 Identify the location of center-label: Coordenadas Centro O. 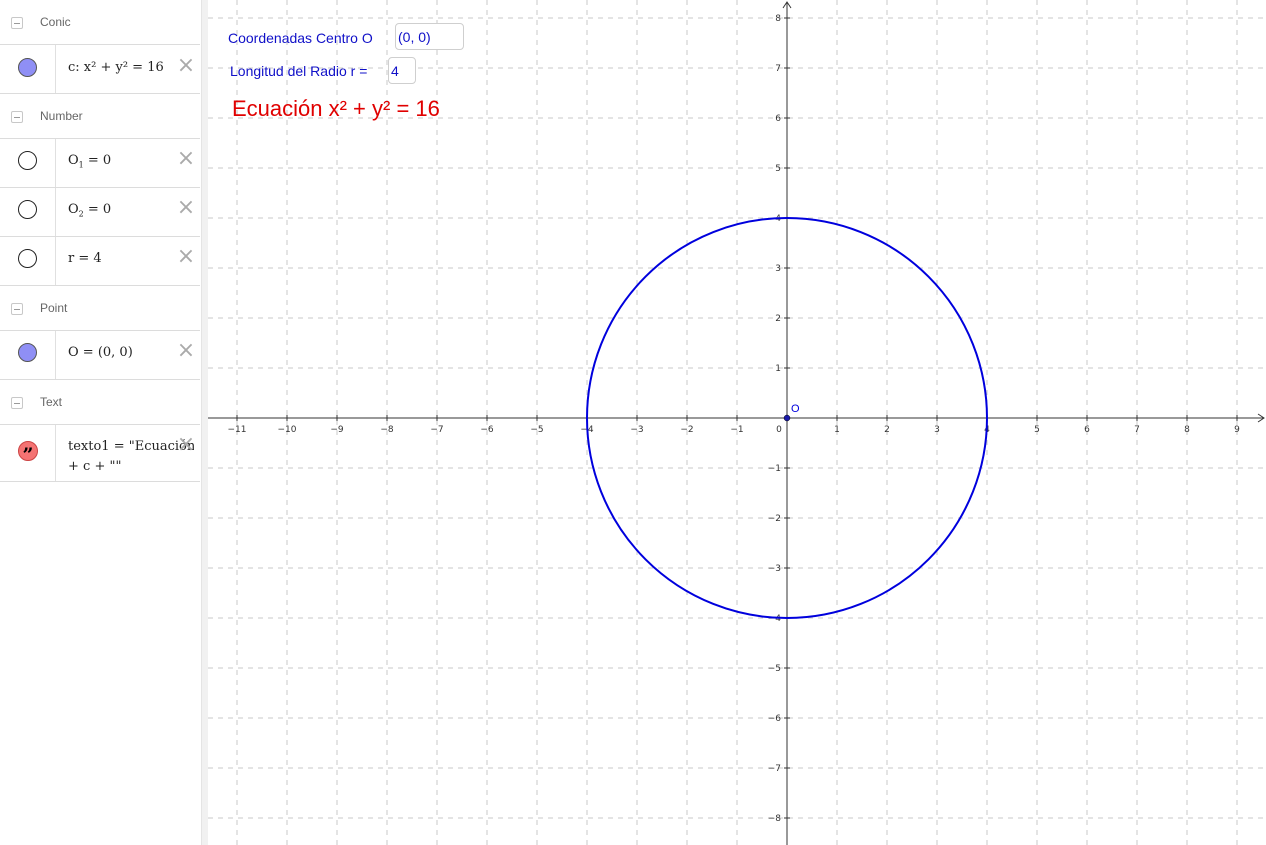
(300, 38).